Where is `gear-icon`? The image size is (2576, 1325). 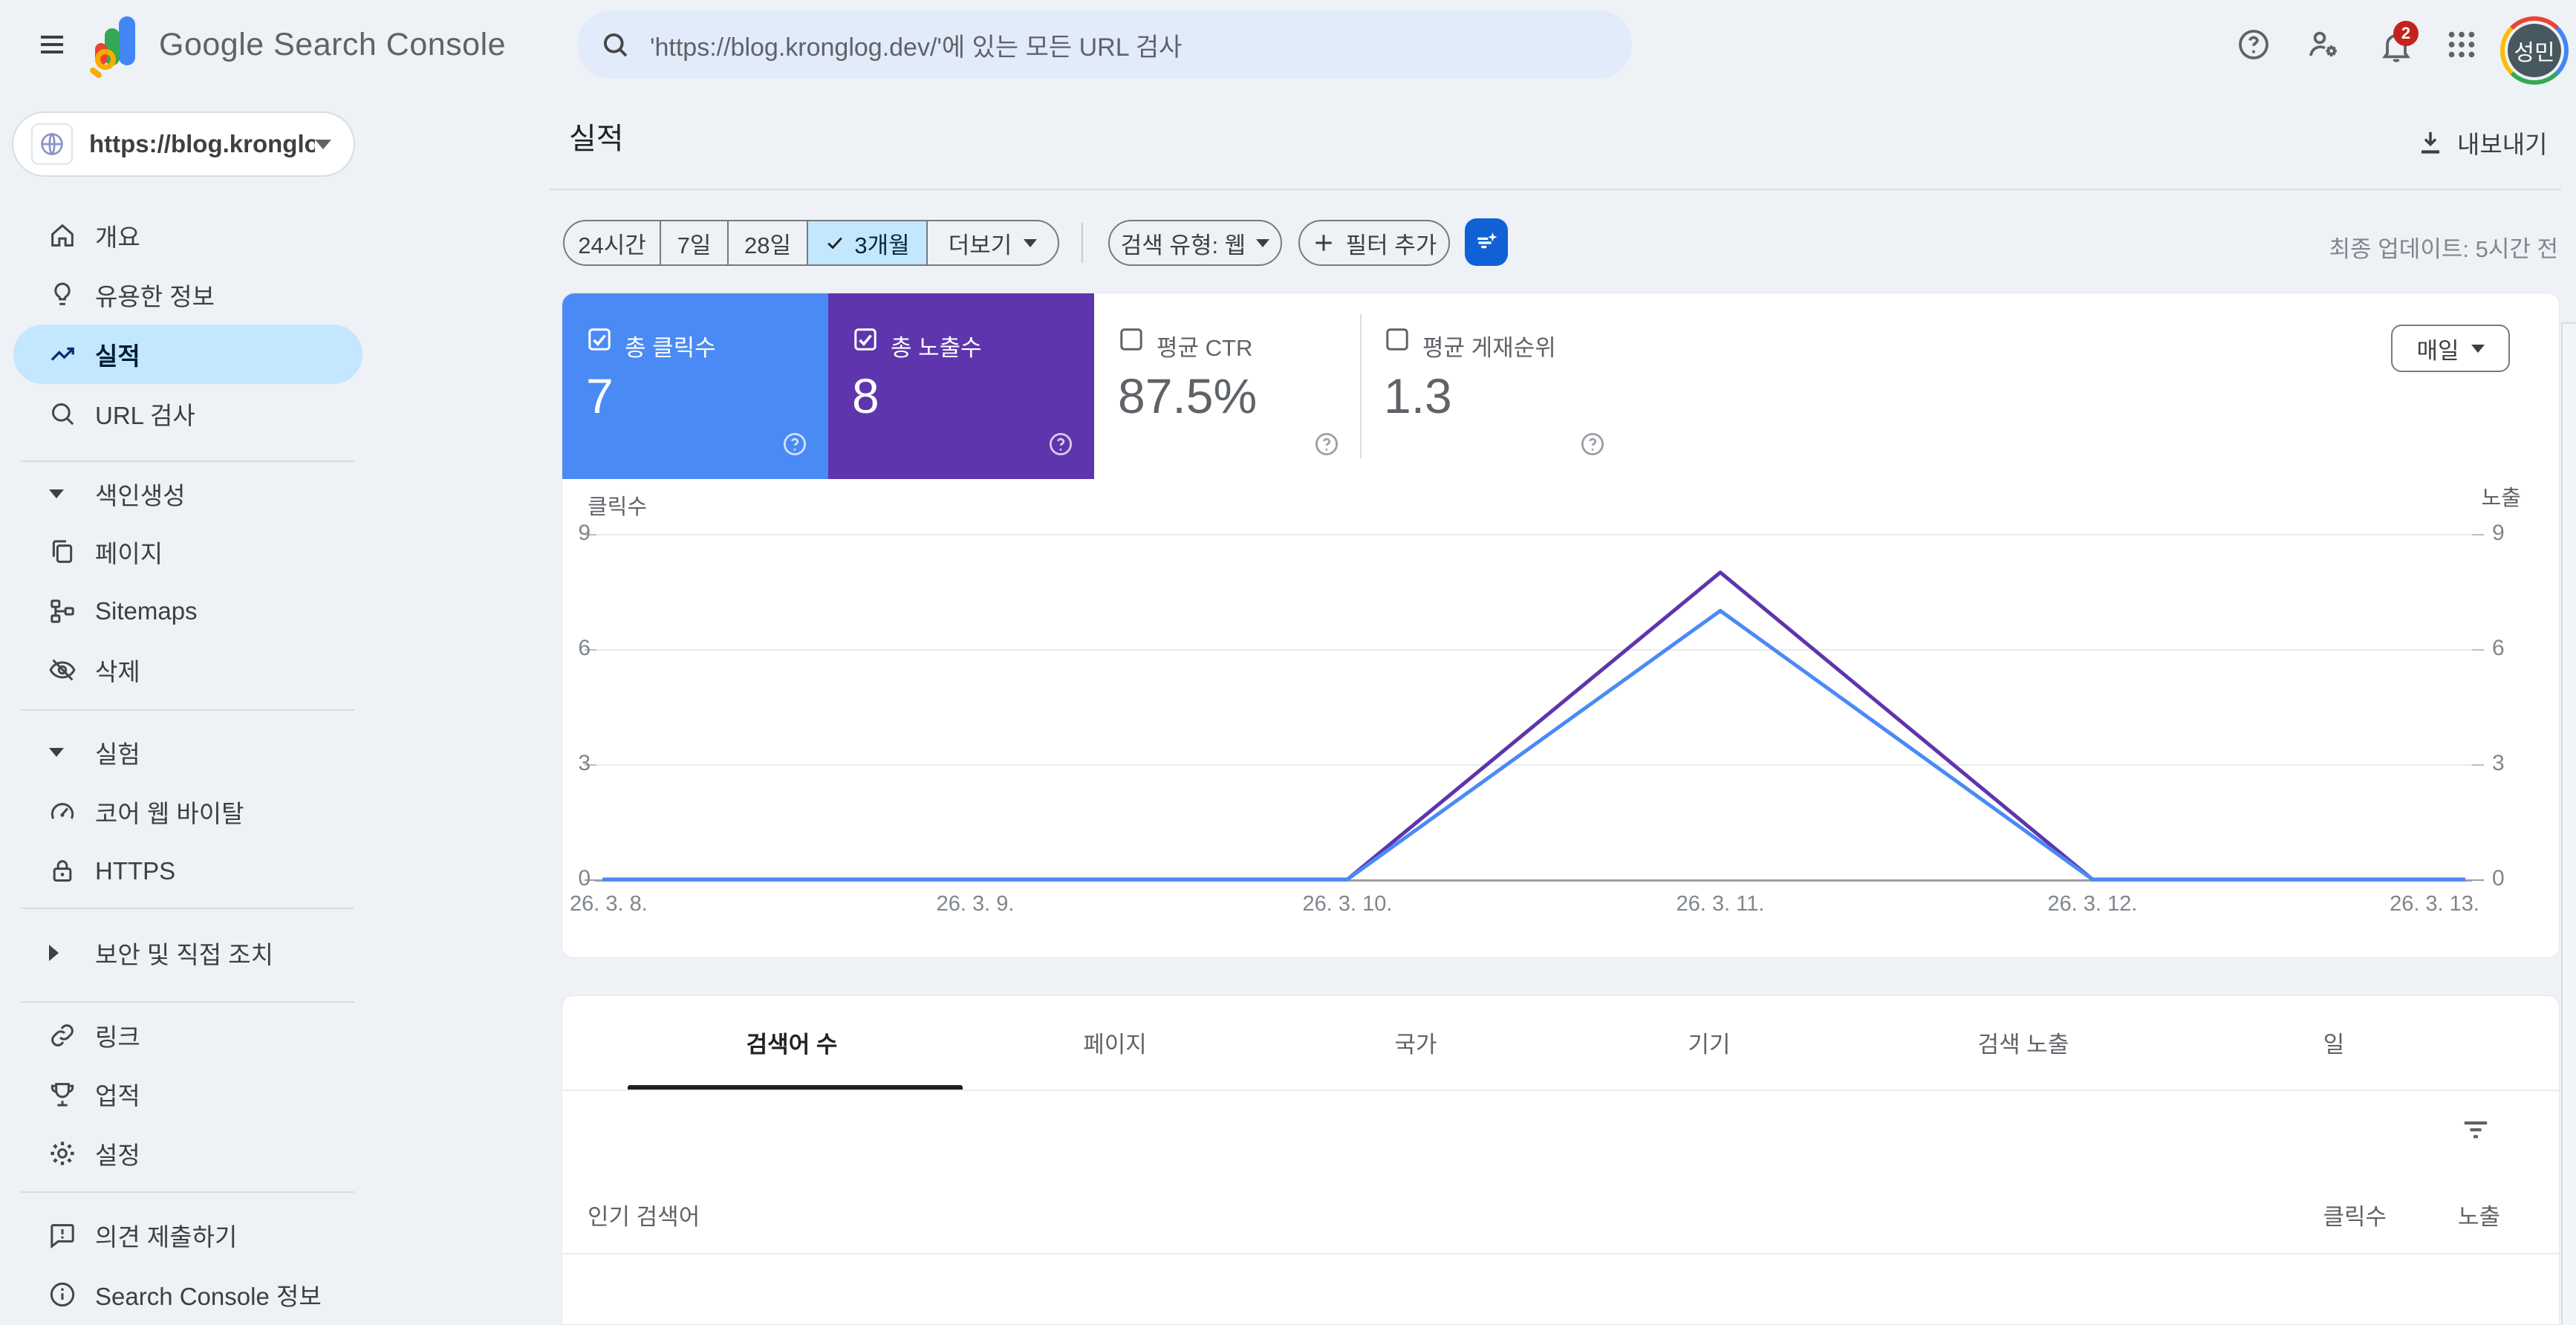 gear-icon is located at coordinates (62, 1153).